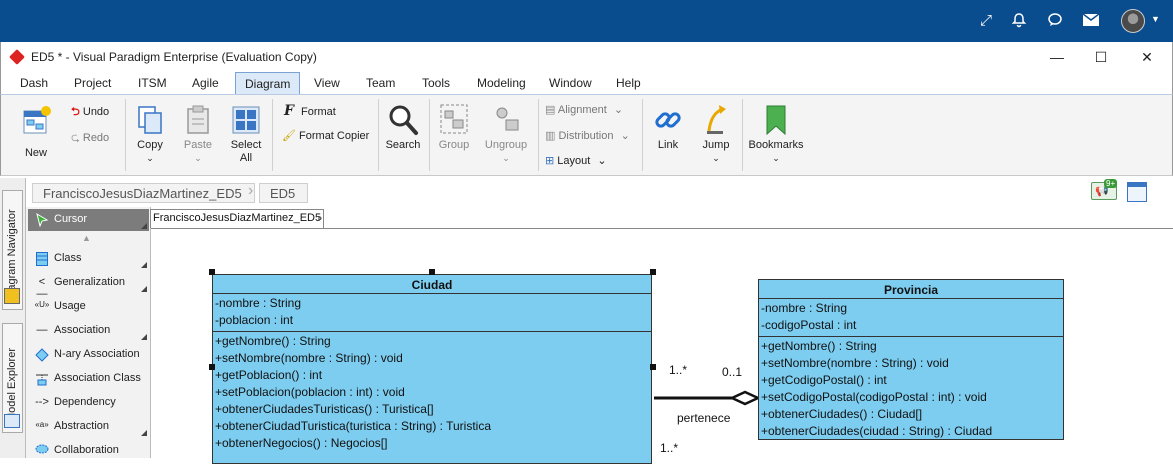 The image size is (1173, 464). I want to click on menu-itsm: ITSM, so click(152, 83).